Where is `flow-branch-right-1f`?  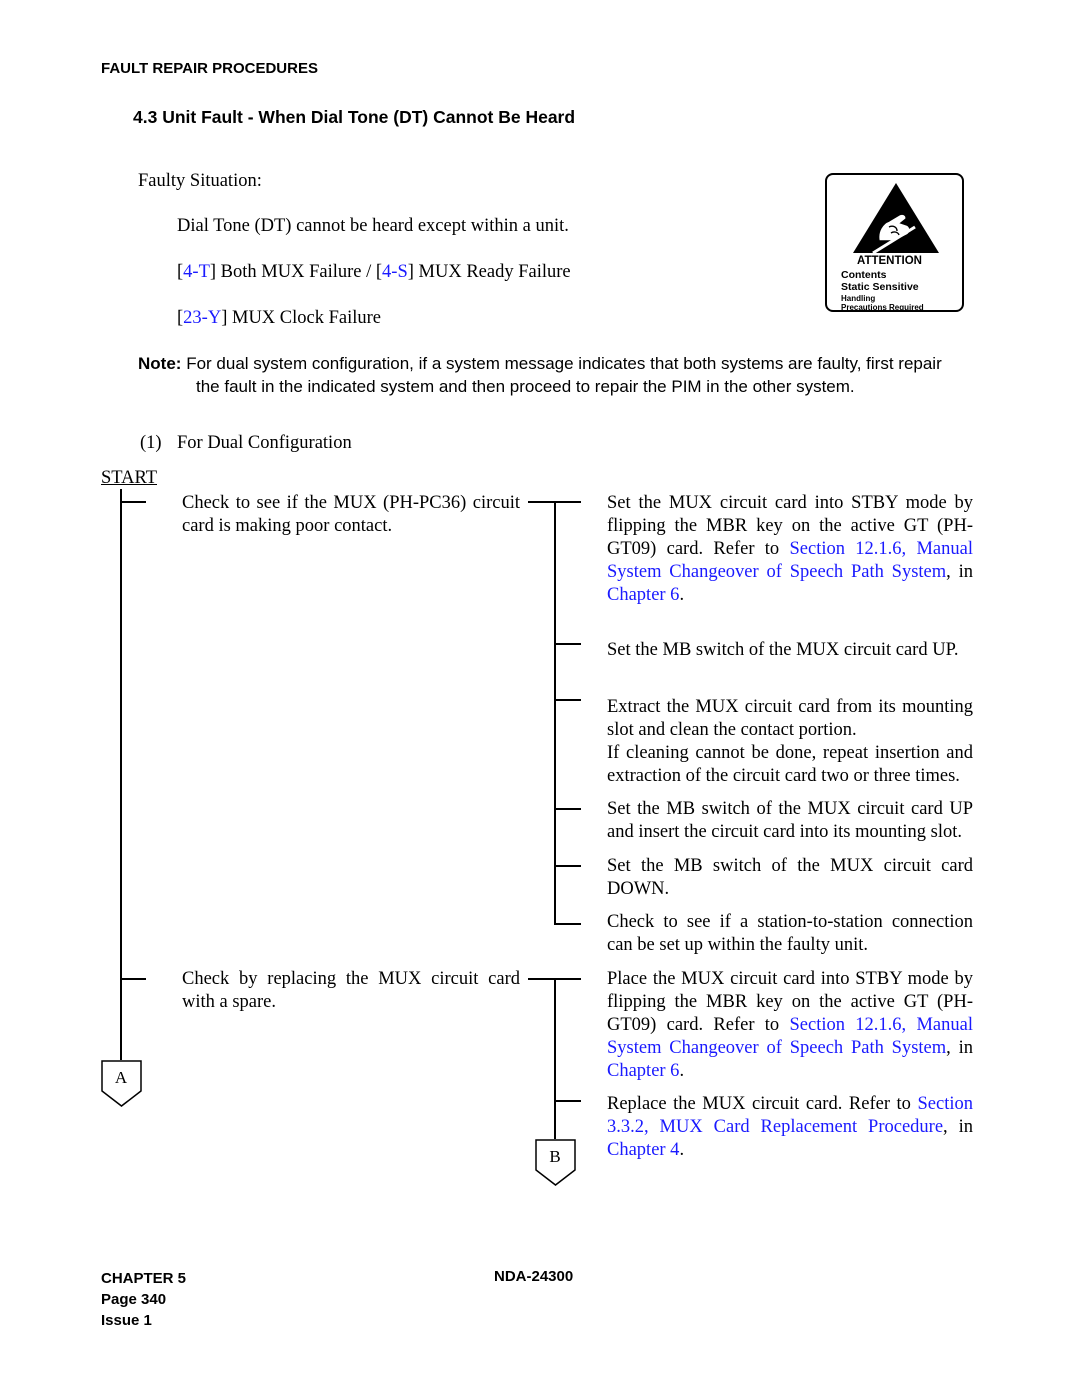 flow-branch-right-1f is located at coordinates (567, 924).